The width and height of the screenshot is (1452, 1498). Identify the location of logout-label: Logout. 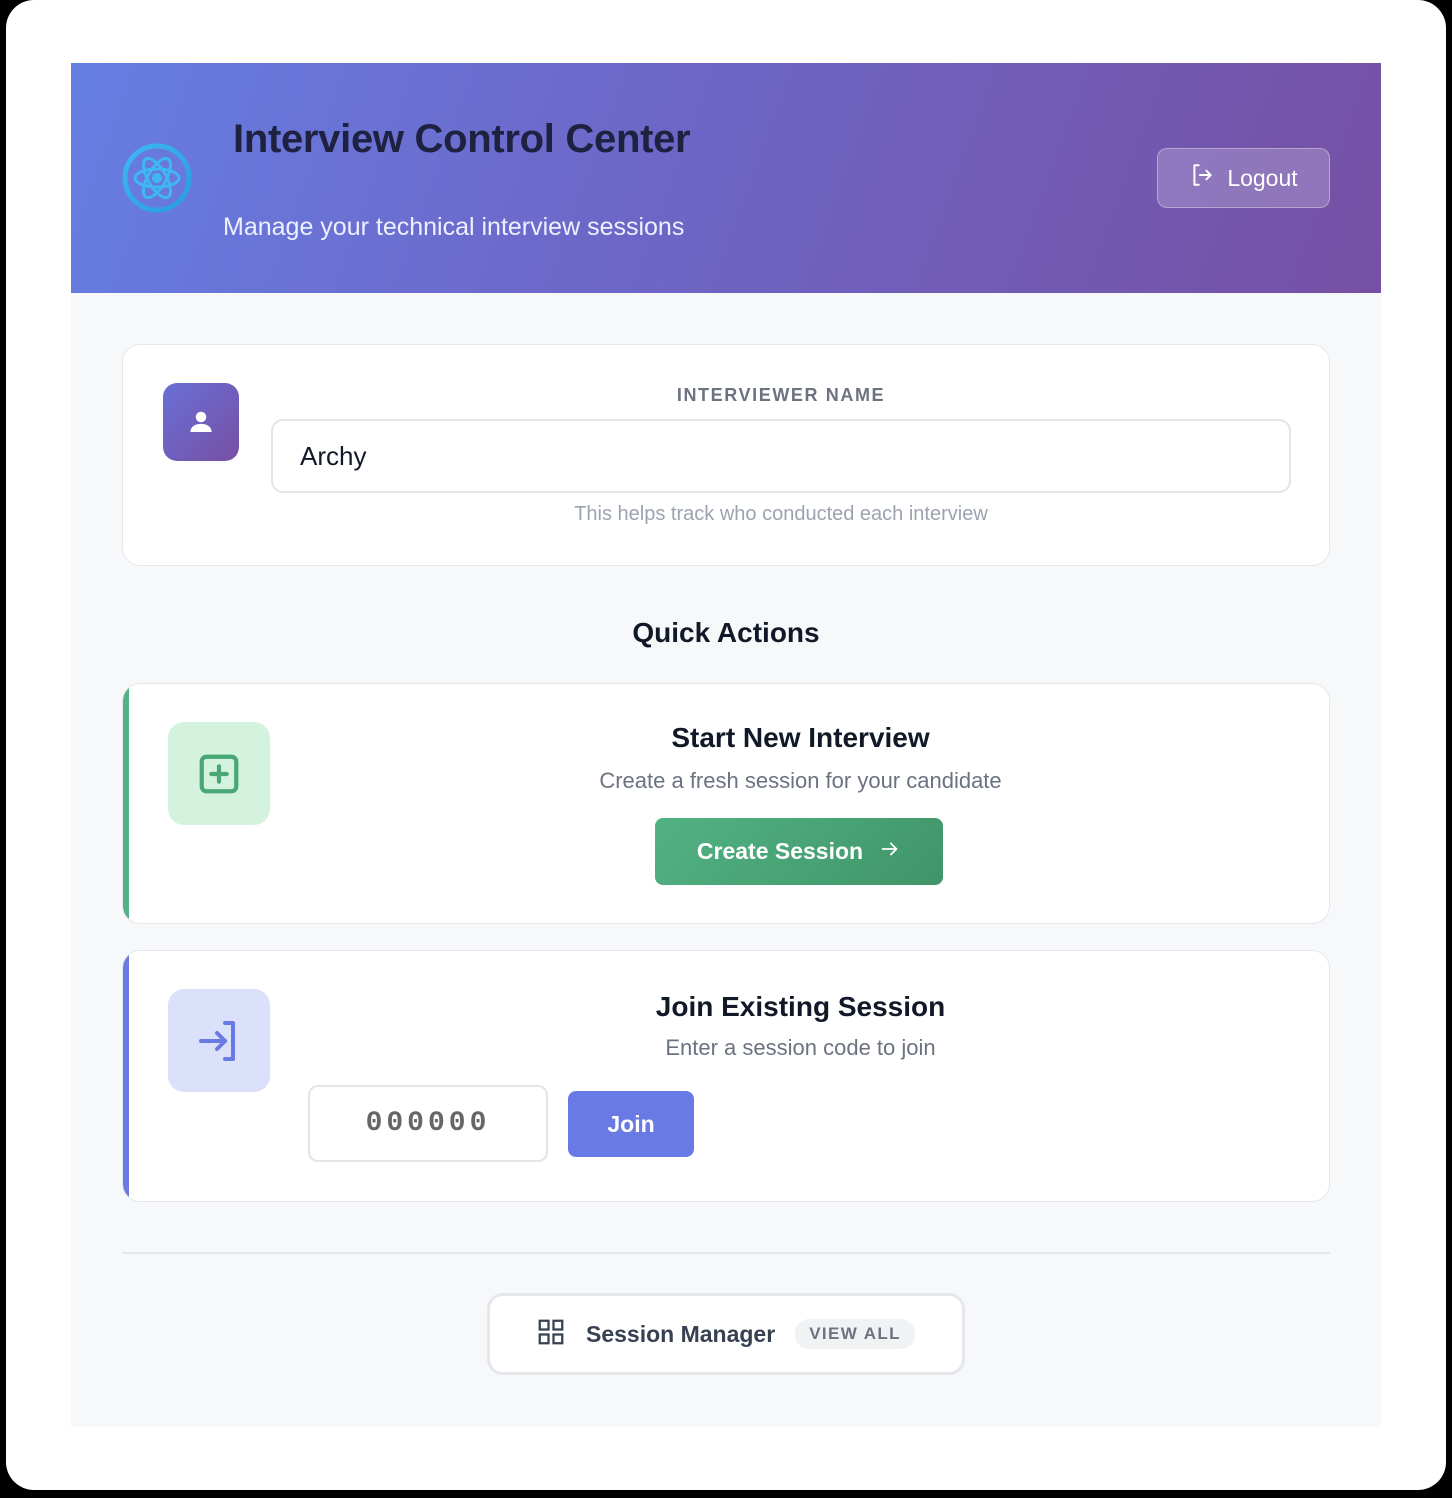
(1262, 177).